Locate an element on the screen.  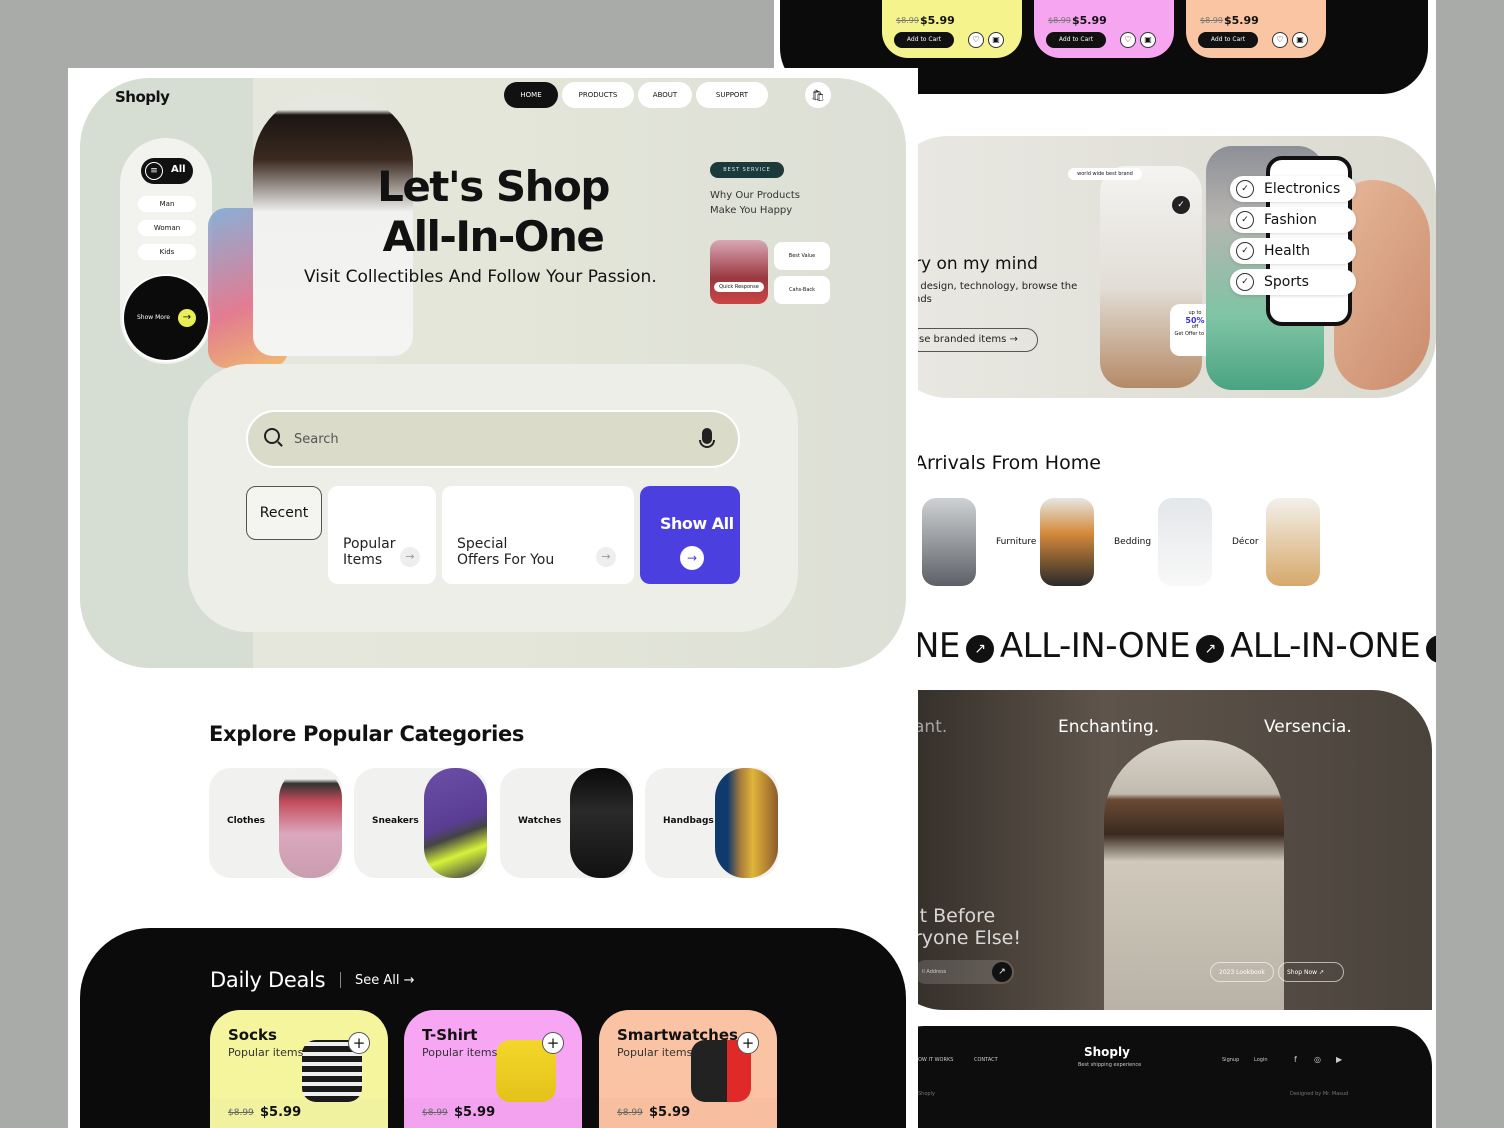
see-all-link: See All → is located at coordinates (385, 980).